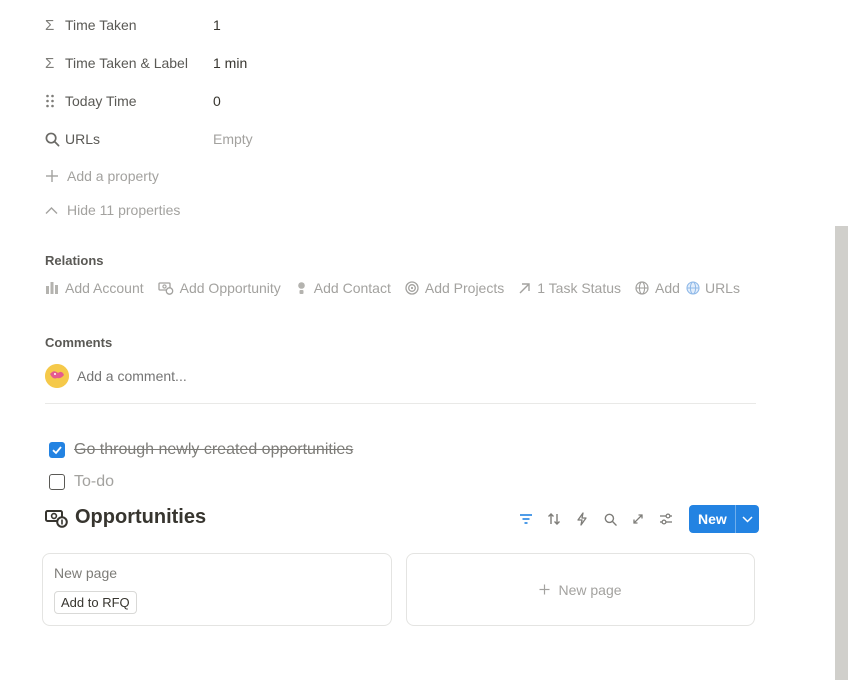  Describe the element at coordinates (425, 139) in the screenshot. I see `property-row-urls: URLs Empty` at that location.